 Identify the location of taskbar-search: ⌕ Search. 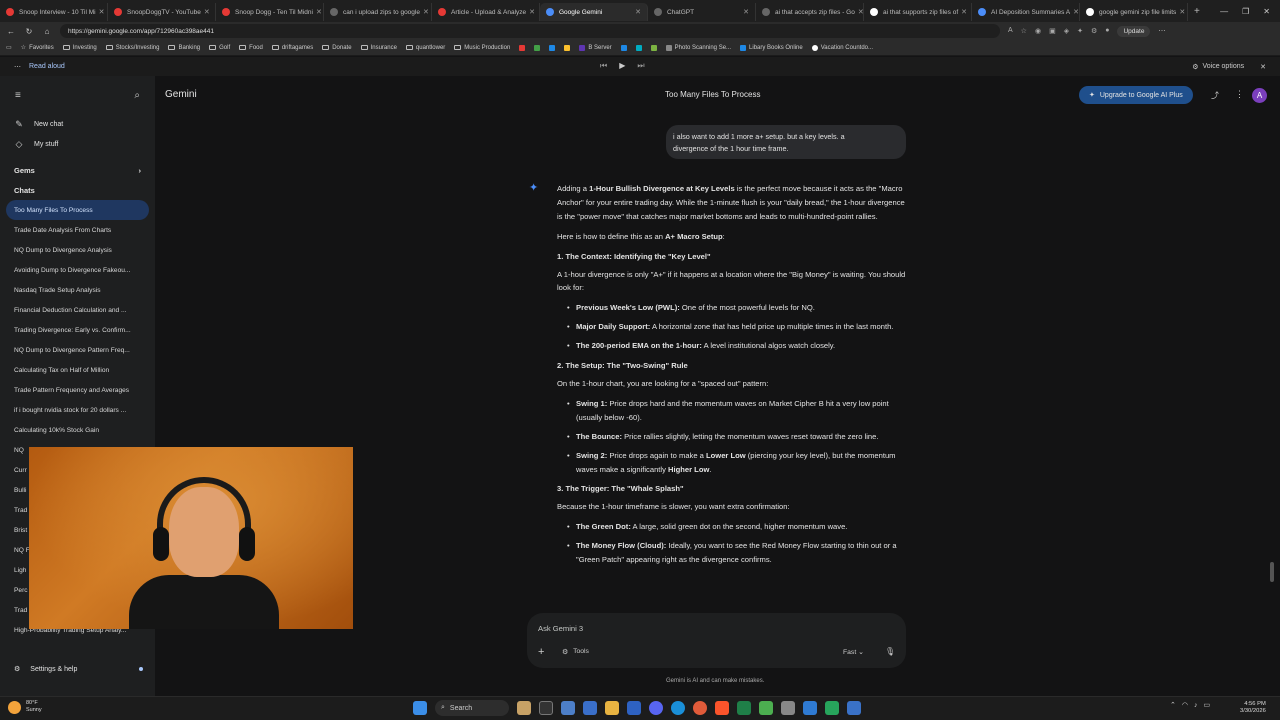
(472, 708).